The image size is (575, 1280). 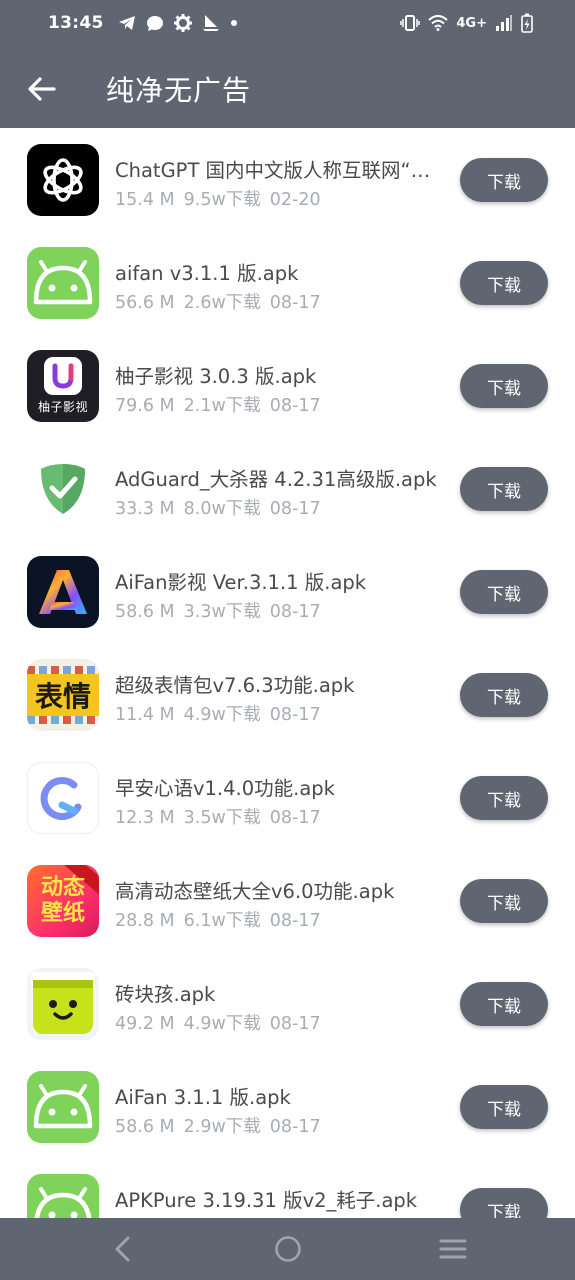 I want to click on top-bar: 13:45 4G+ 纯净无广告, so click(x=287, y=64).